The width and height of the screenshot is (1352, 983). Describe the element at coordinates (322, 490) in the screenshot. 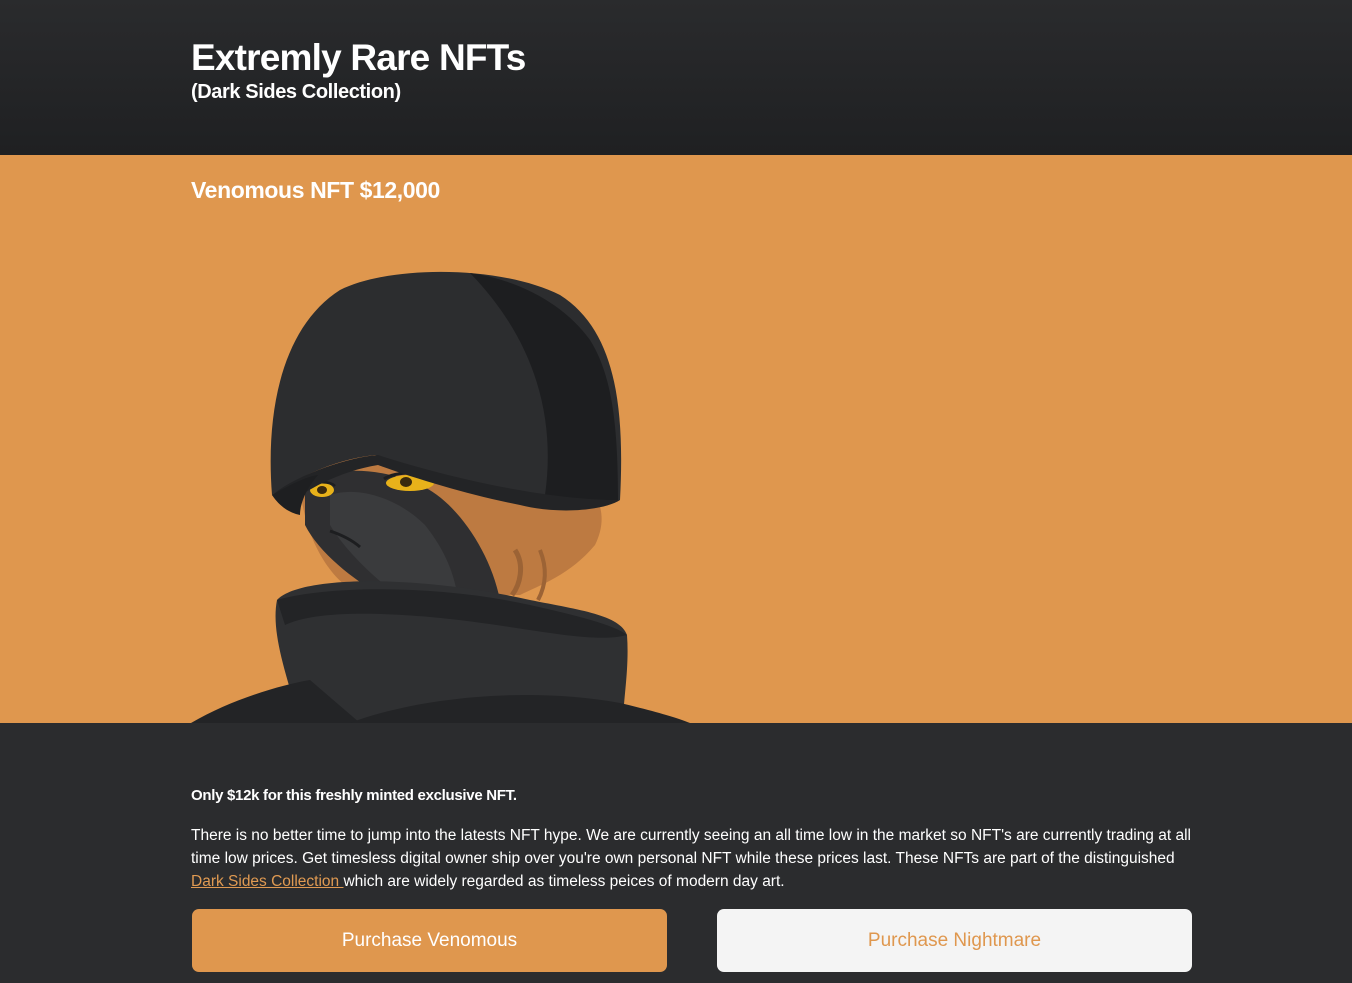

I see `left-pupil` at that location.